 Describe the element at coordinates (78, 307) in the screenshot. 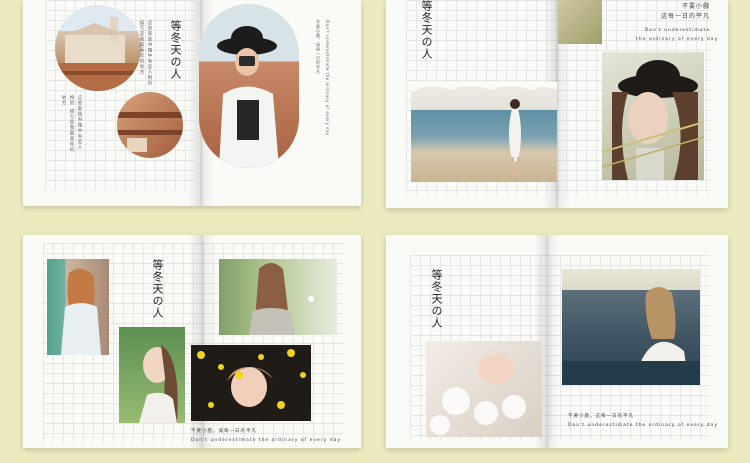

I see `photo-woman-denim` at that location.